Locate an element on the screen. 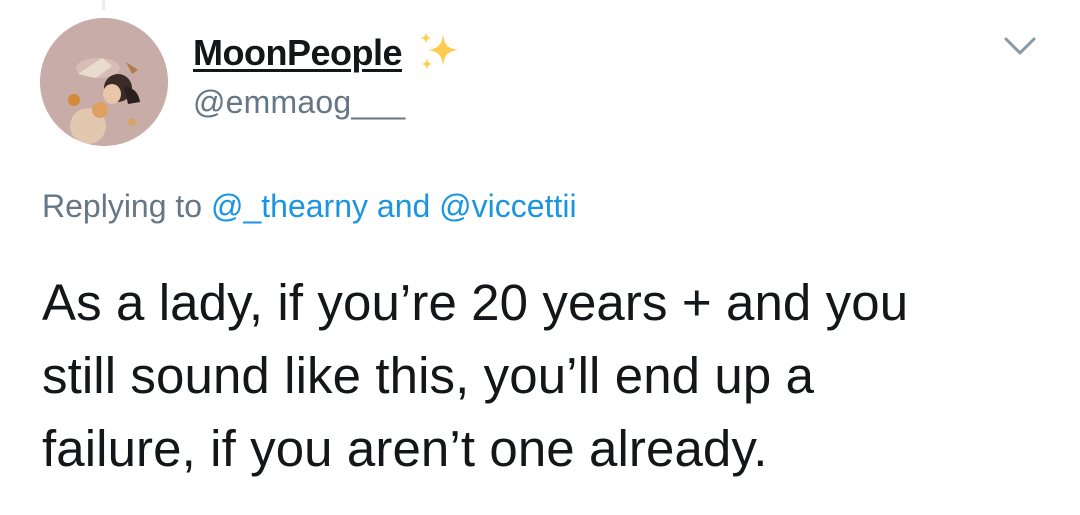 This screenshot has width=1080, height=515. replying-to: Replying to @_thearny and @viccettii is located at coordinates (309, 206).